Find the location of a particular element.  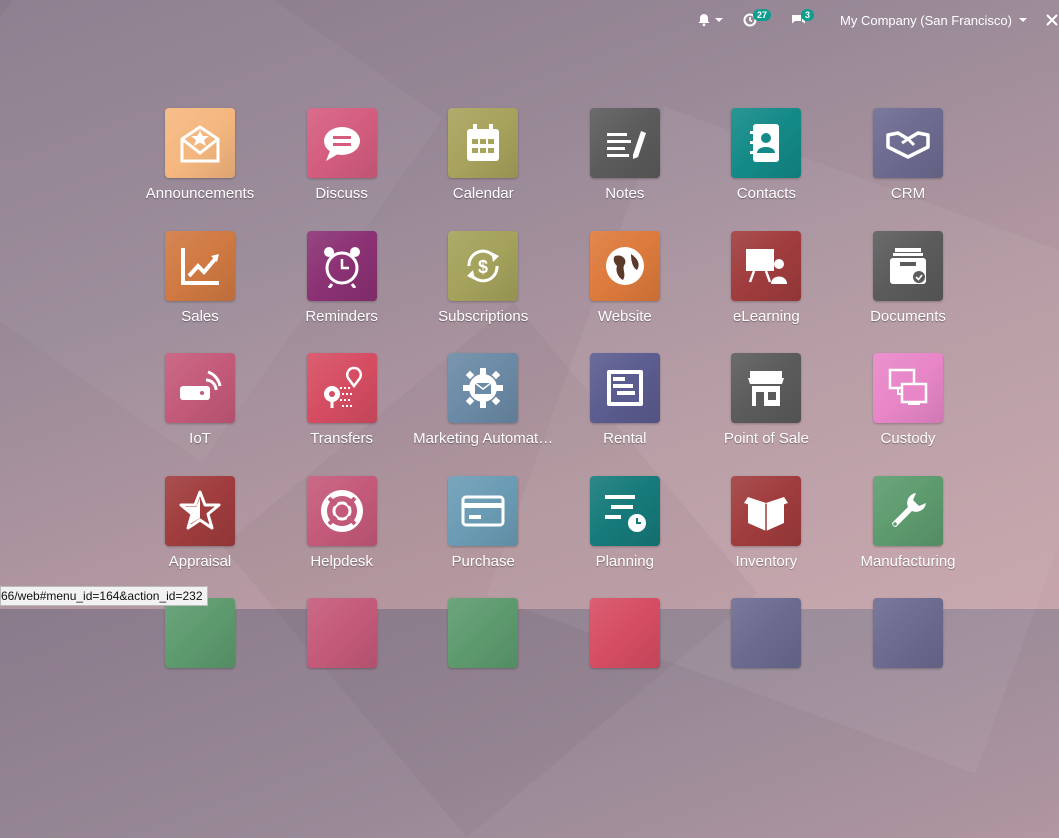

notifications-menu is located at coordinates (710, 20).